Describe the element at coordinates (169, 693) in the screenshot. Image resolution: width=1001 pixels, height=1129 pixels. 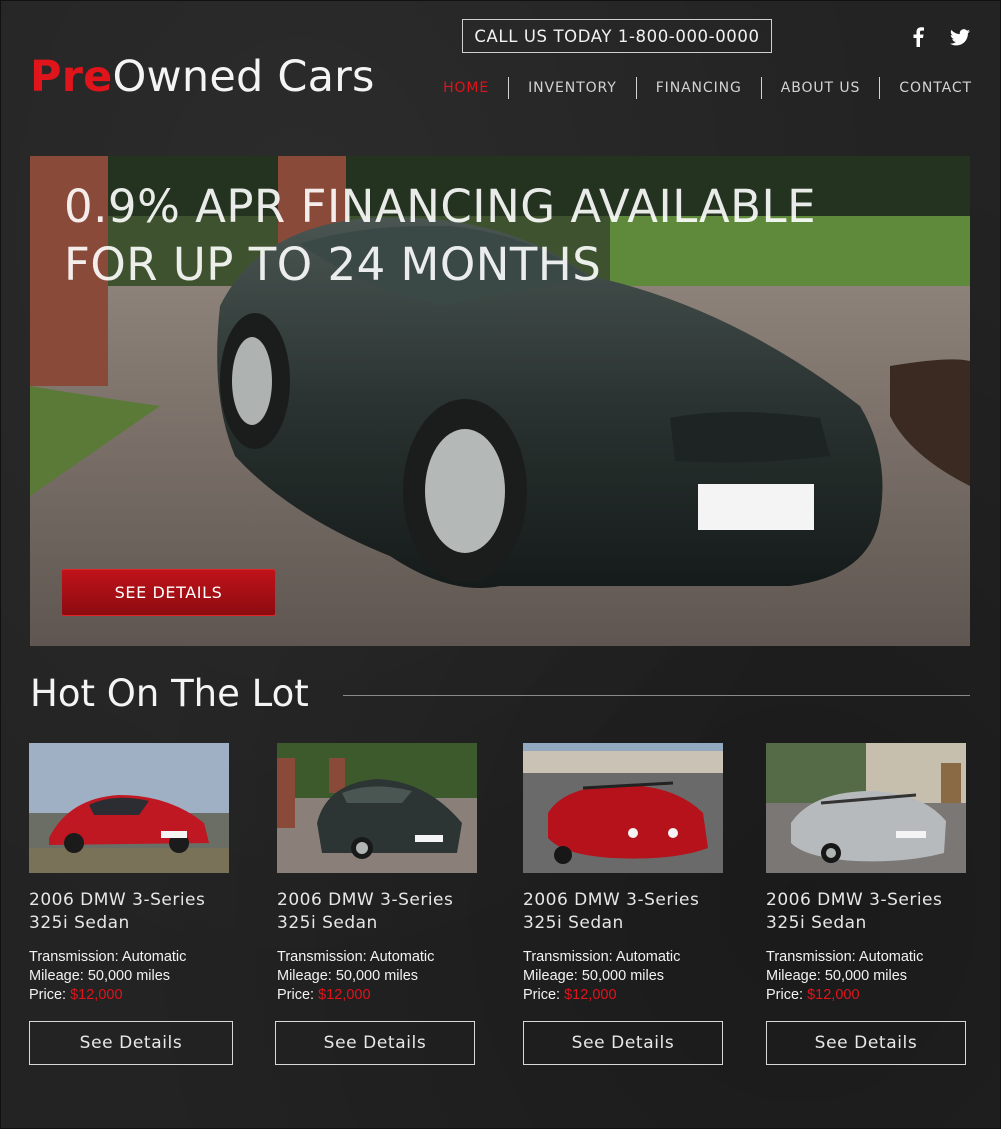
I see `section-title: Hot On The Lot` at that location.